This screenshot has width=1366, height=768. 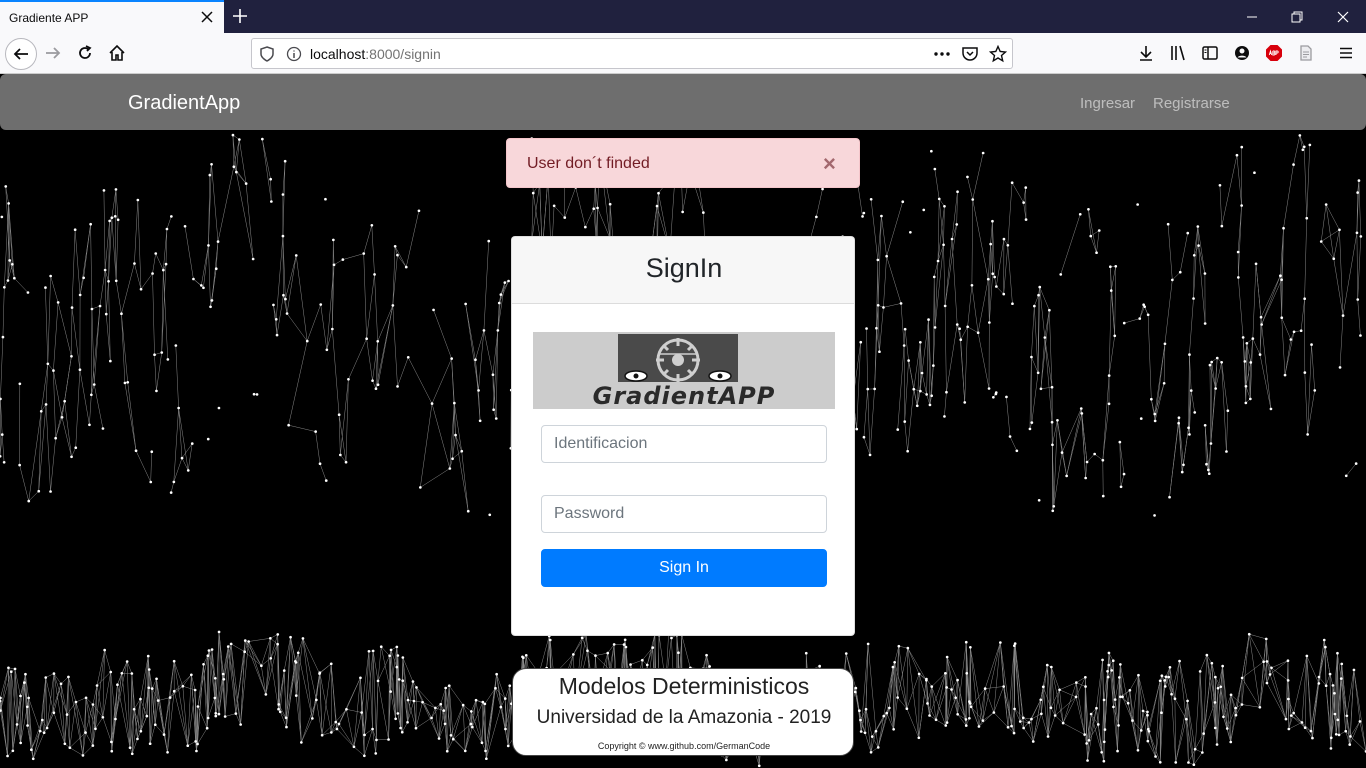 What do you see at coordinates (1306, 53) in the screenshot?
I see `reader-view-icon` at bounding box center [1306, 53].